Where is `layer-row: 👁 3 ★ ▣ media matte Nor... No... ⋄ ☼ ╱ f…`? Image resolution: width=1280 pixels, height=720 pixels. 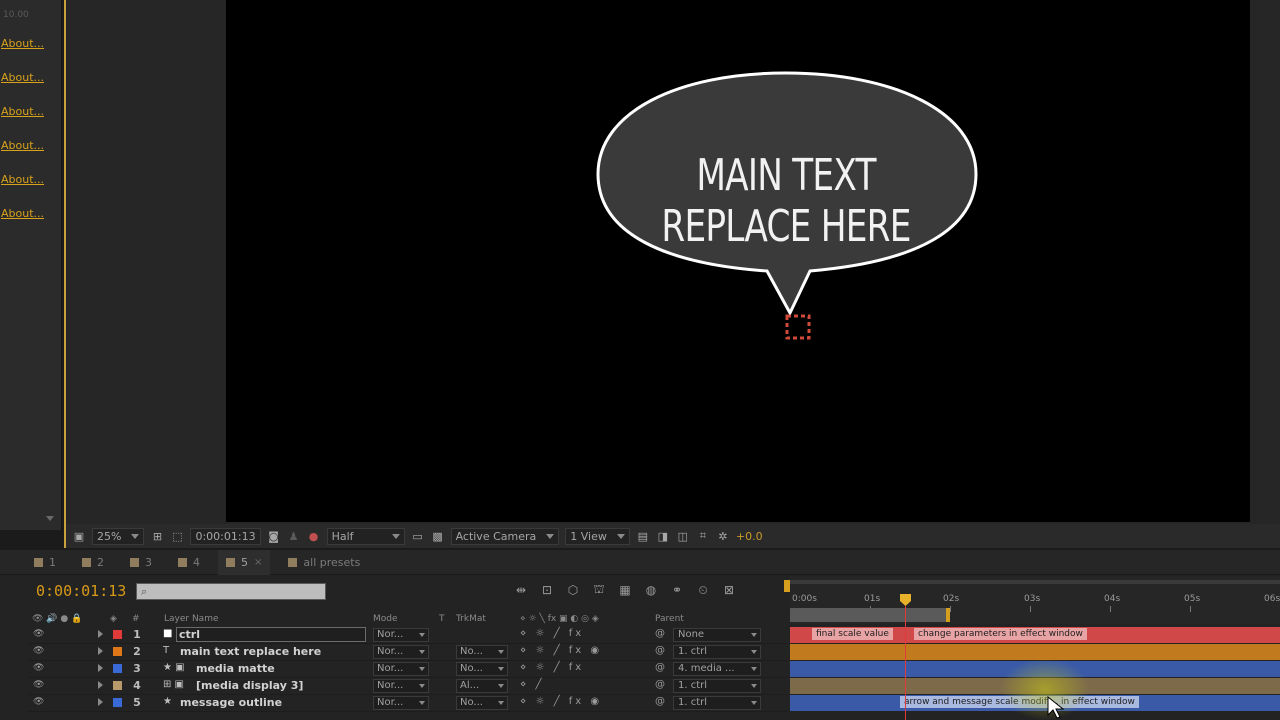
layer-row: 👁 3 ★ ▣ media matte Nor... No... ⋄ ☼ ╱ f… is located at coordinates (408, 669).